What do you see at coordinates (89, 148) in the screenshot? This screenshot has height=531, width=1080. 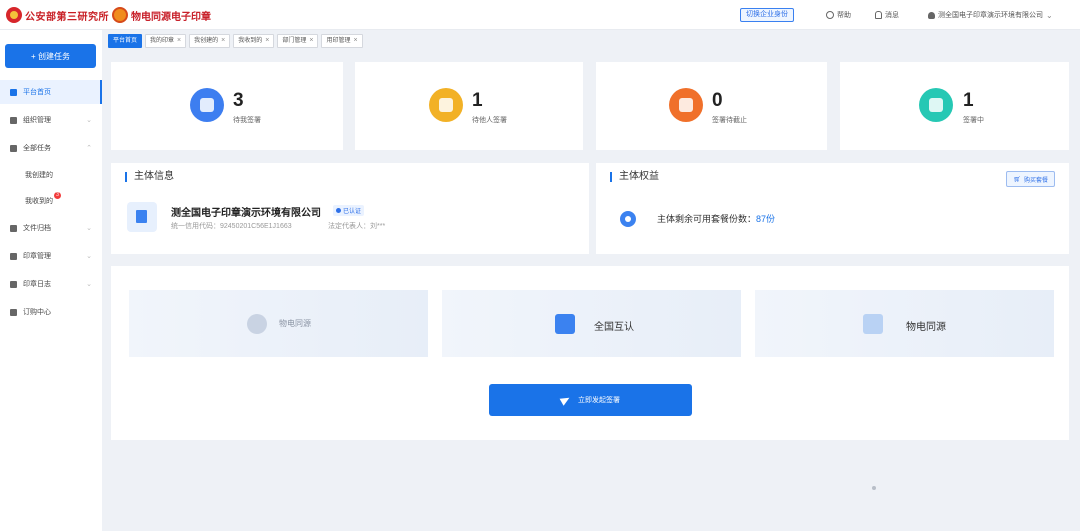 I see `chevron-up-icon: ⌃` at bounding box center [89, 148].